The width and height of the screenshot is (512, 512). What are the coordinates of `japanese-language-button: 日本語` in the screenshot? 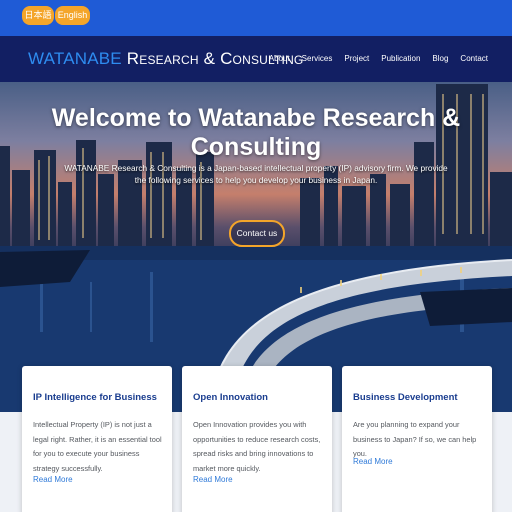 It's located at (38, 15).